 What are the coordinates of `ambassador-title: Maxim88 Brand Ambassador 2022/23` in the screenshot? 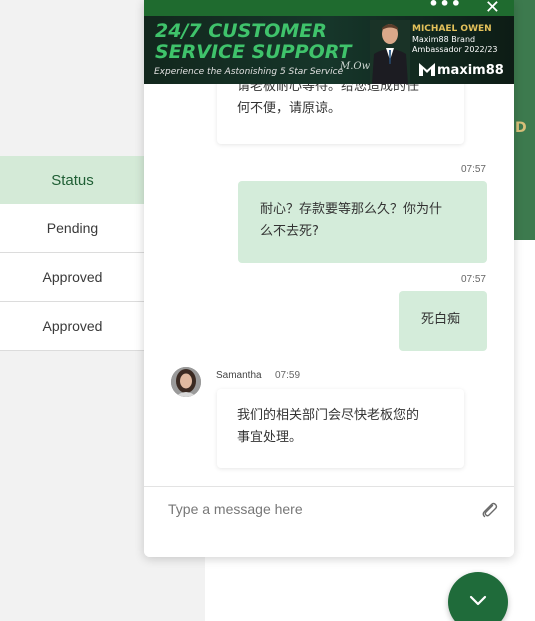 It's located at (455, 44).